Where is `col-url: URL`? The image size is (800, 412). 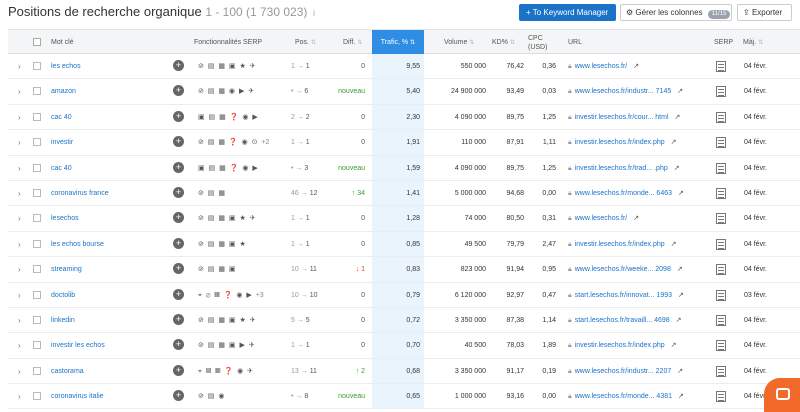
col-url: URL is located at coordinates (575, 42).